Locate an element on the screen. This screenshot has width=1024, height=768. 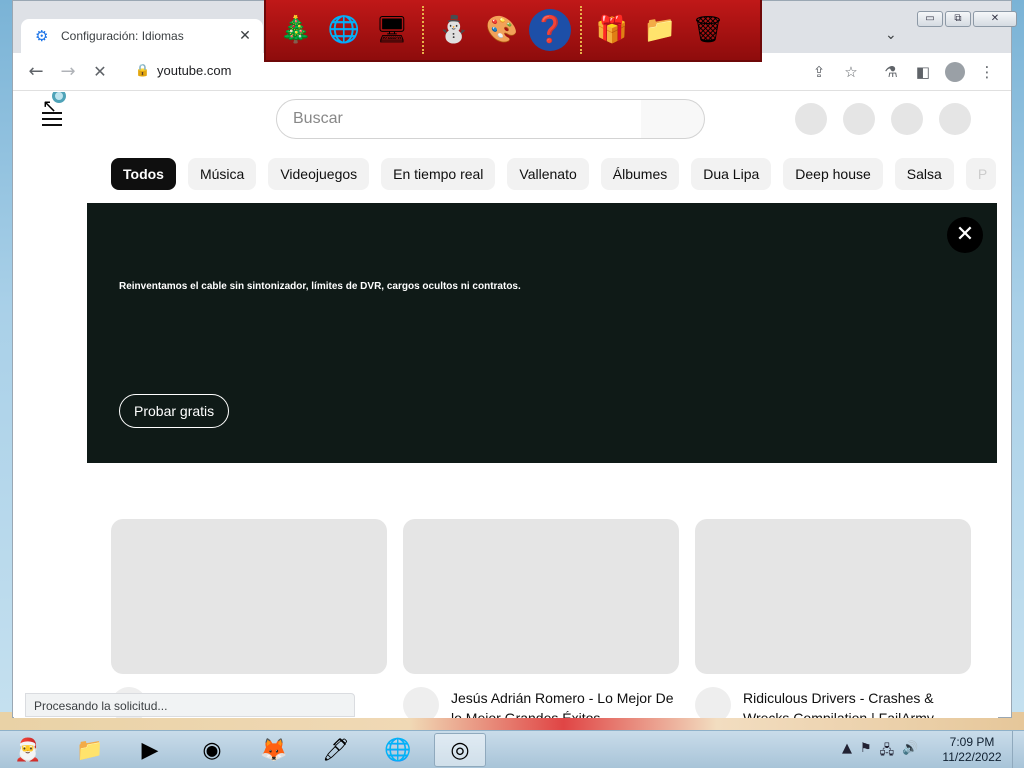
launcher-computer-icon: 🎄 is located at coordinates (296, 30).